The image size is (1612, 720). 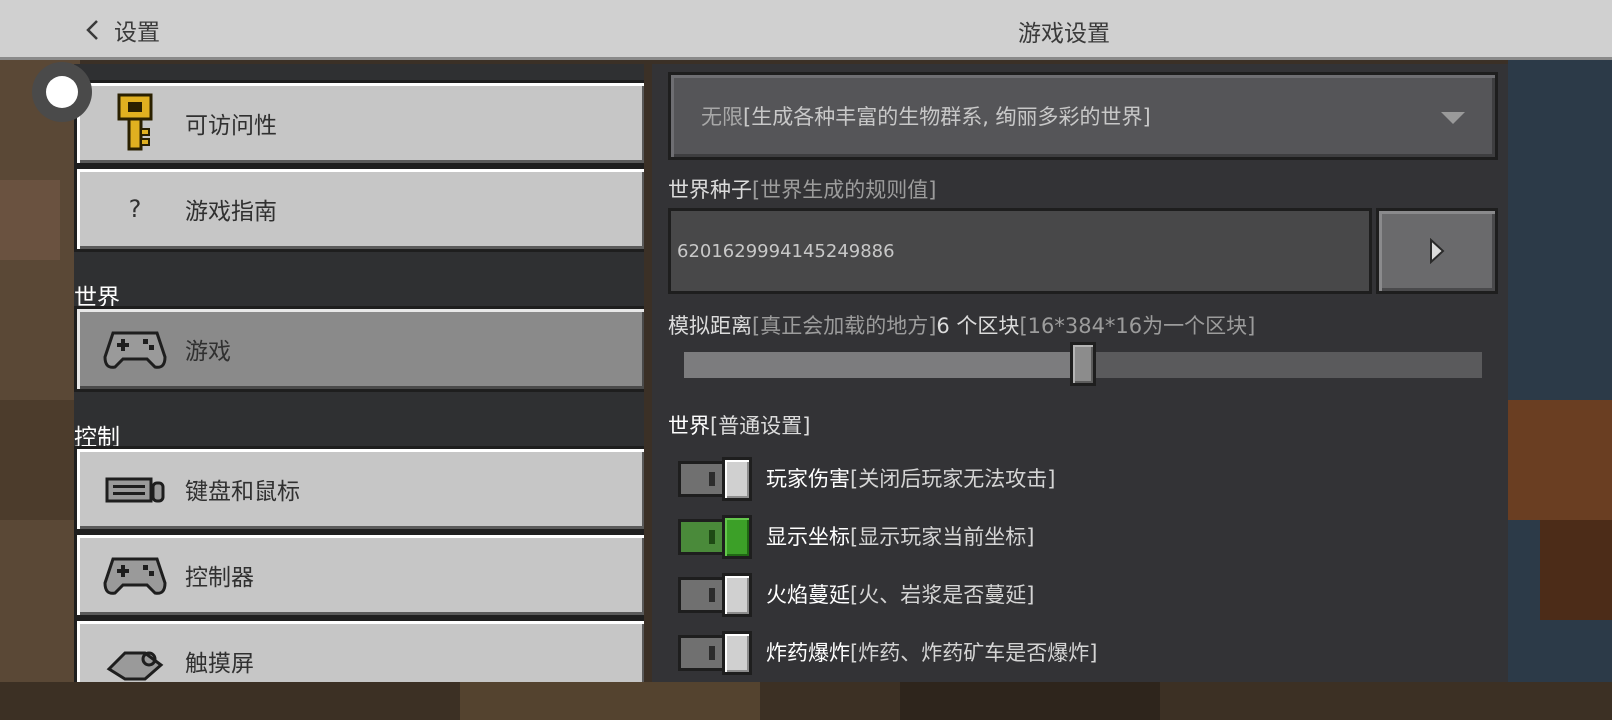 What do you see at coordinates (135, 489) in the screenshot?
I see `keyboard-mouse-icon` at bounding box center [135, 489].